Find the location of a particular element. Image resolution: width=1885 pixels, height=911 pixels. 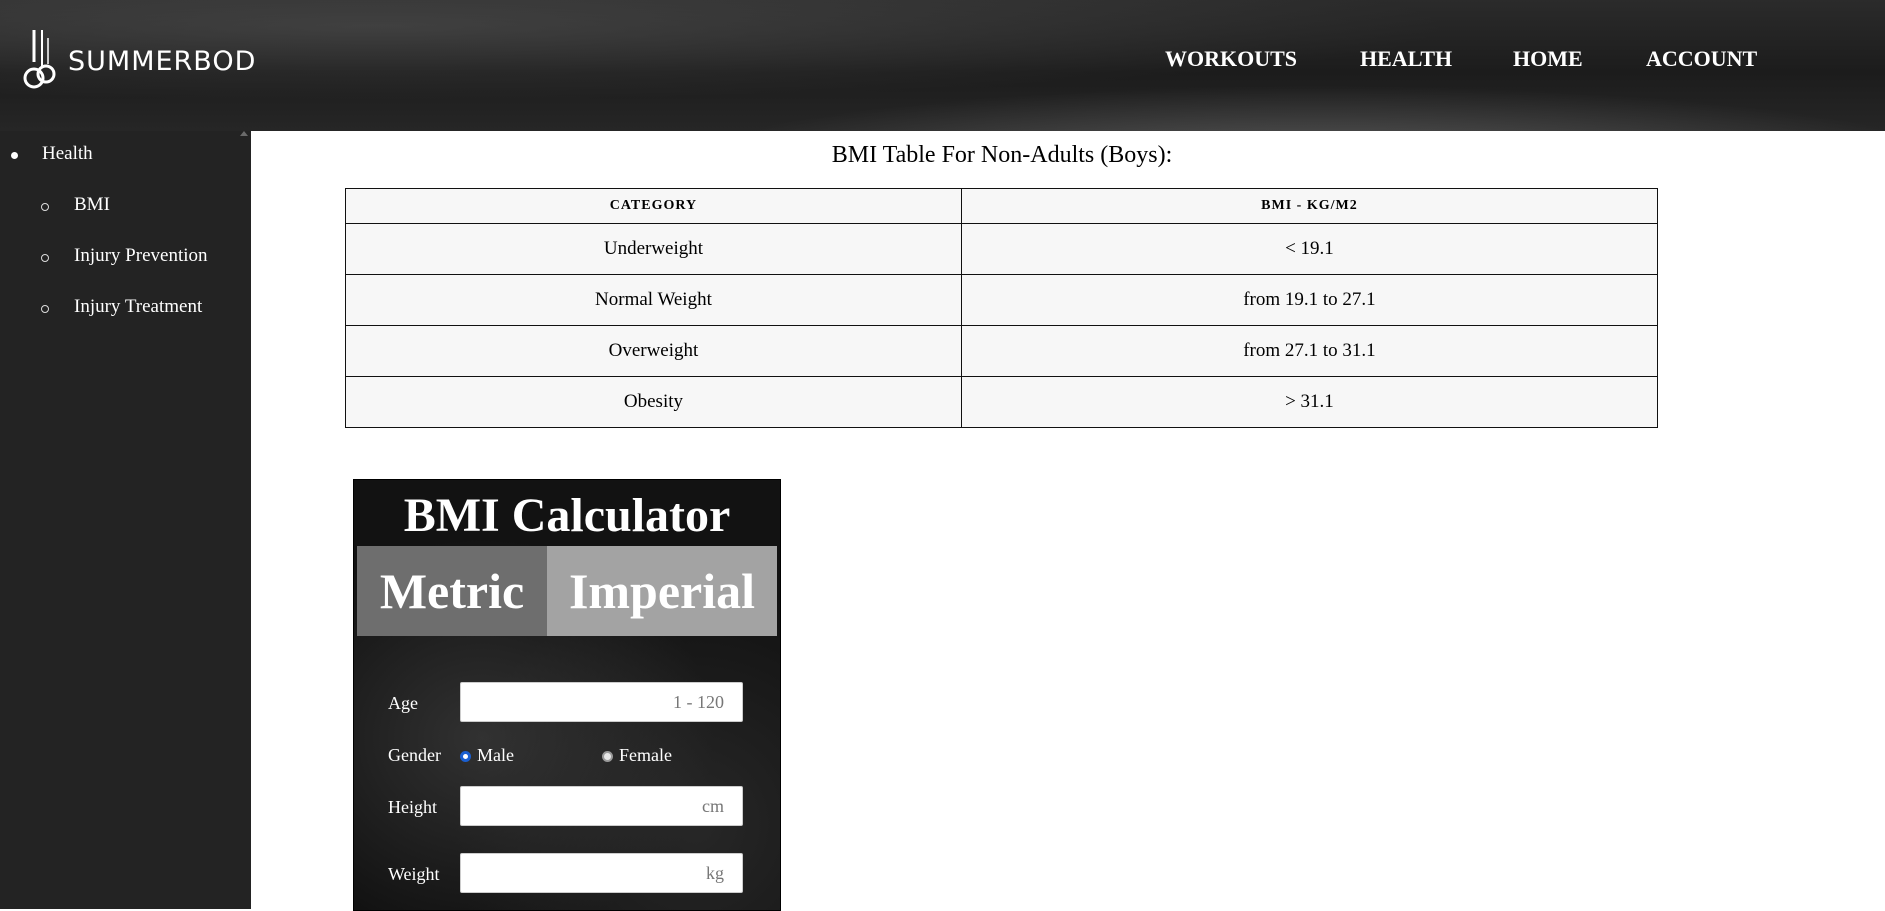

table-header-row: CATEGORY BMI - KG/M2 is located at coordinates (1002, 206).